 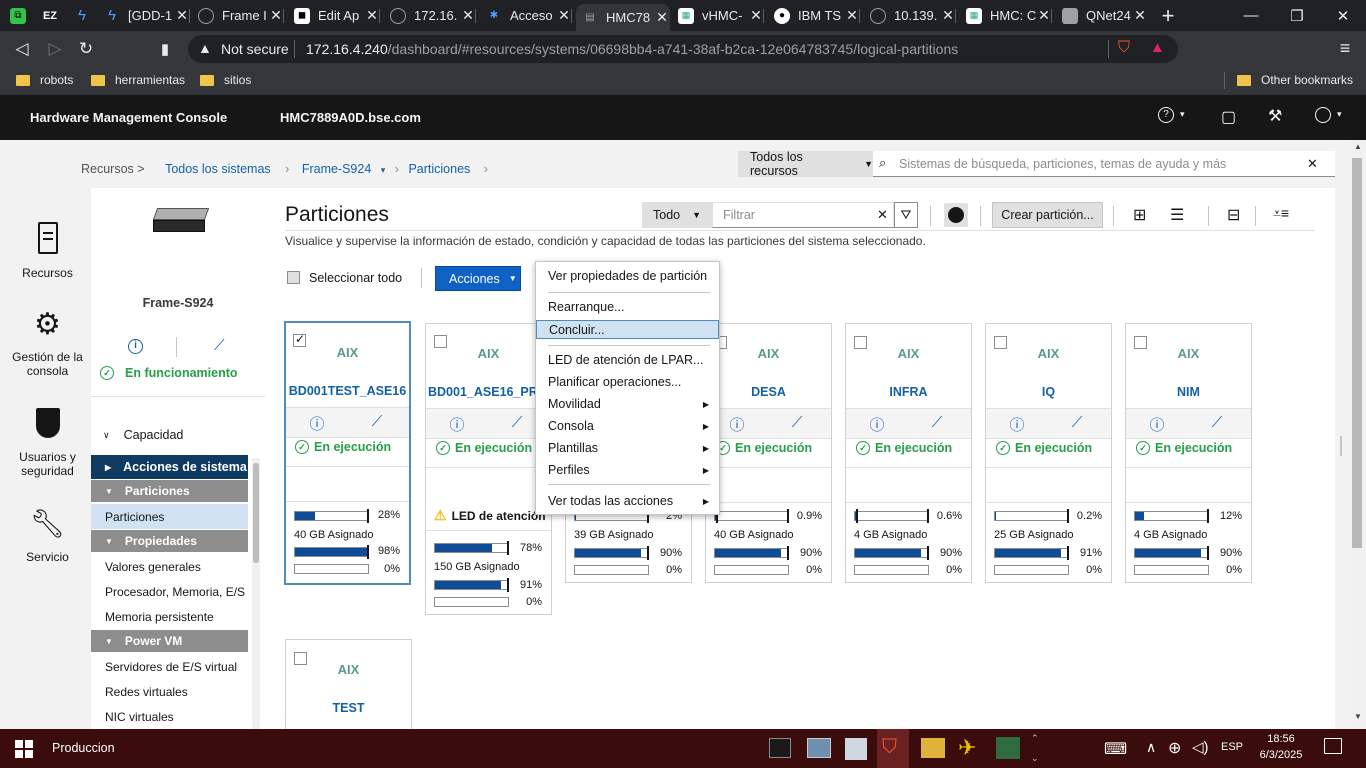 What do you see at coordinates (627, 404) in the screenshot?
I see `menu-item-mobility: Movilidad ▶` at bounding box center [627, 404].